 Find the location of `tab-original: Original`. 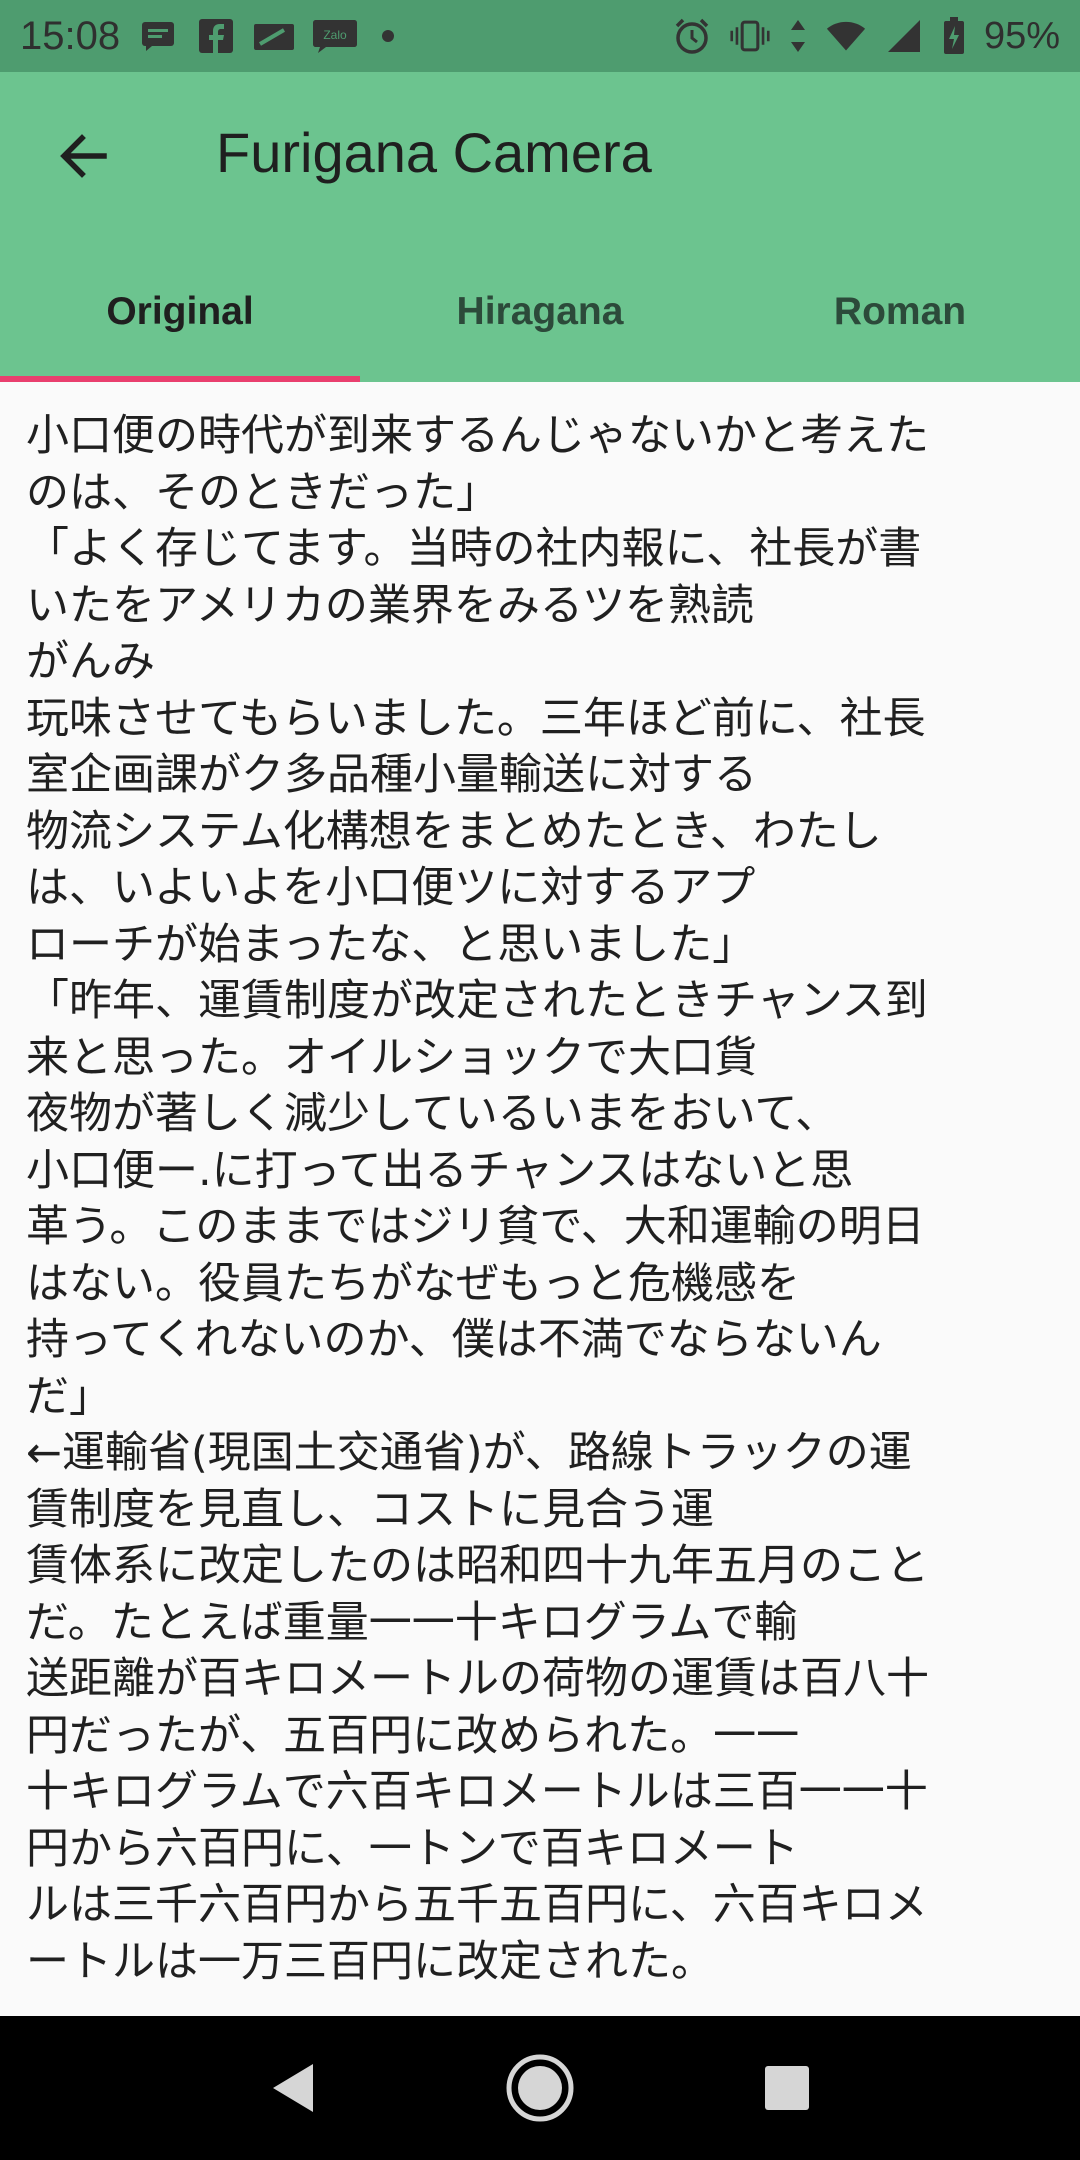

tab-original: Original is located at coordinates (180, 312).